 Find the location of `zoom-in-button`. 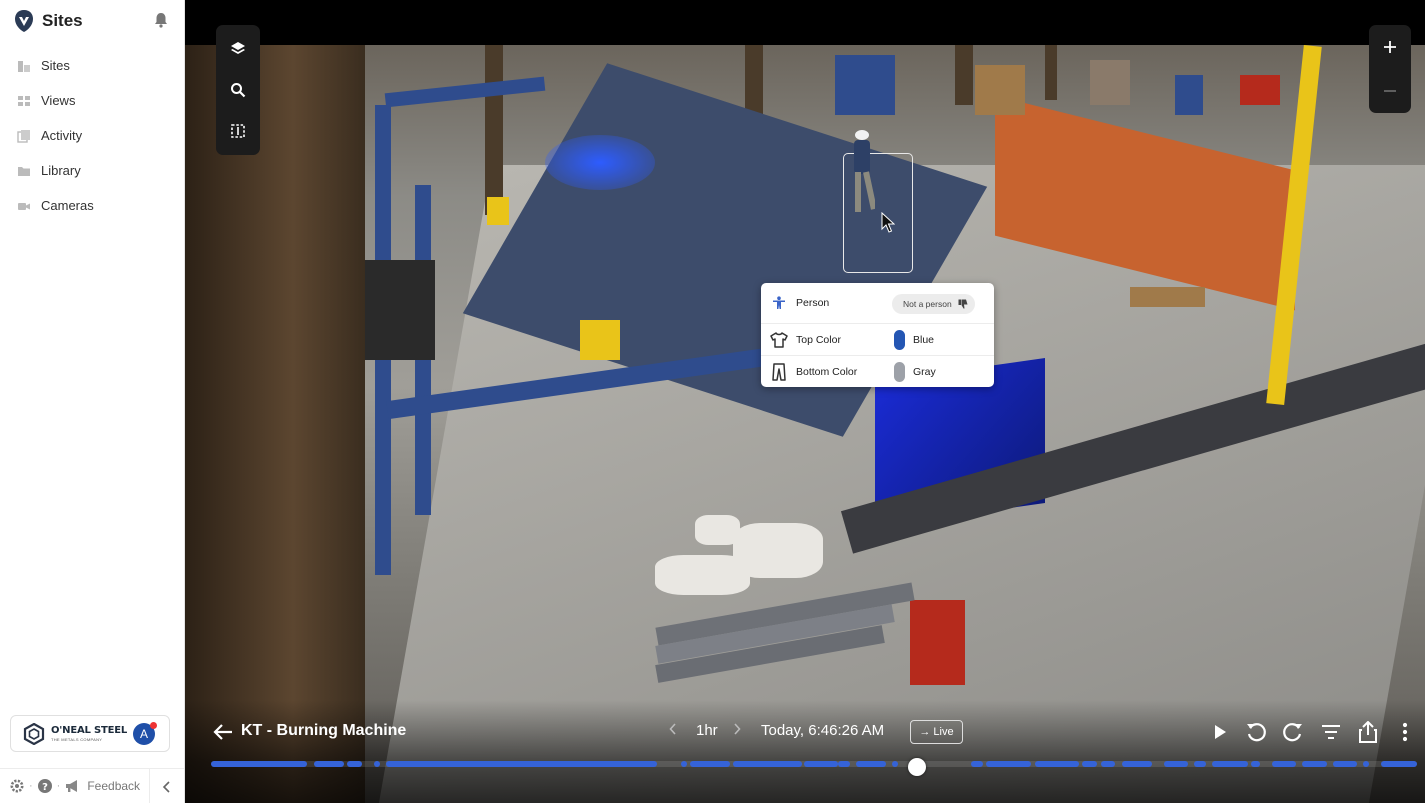

zoom-in-button is located at coordinates (1390, 47).